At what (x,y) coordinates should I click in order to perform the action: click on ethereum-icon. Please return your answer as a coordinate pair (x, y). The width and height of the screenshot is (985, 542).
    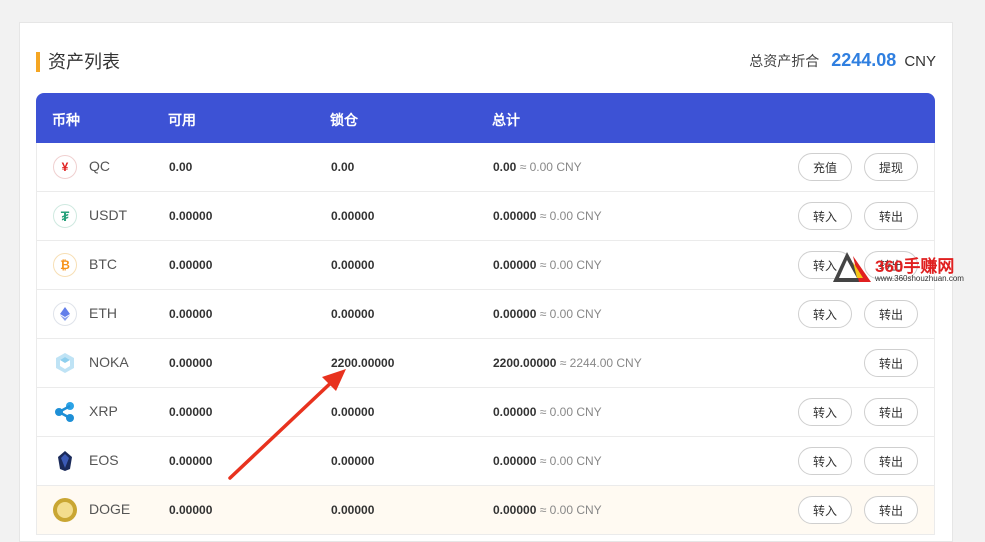
    Looking at the image, I should click on (65, 314).